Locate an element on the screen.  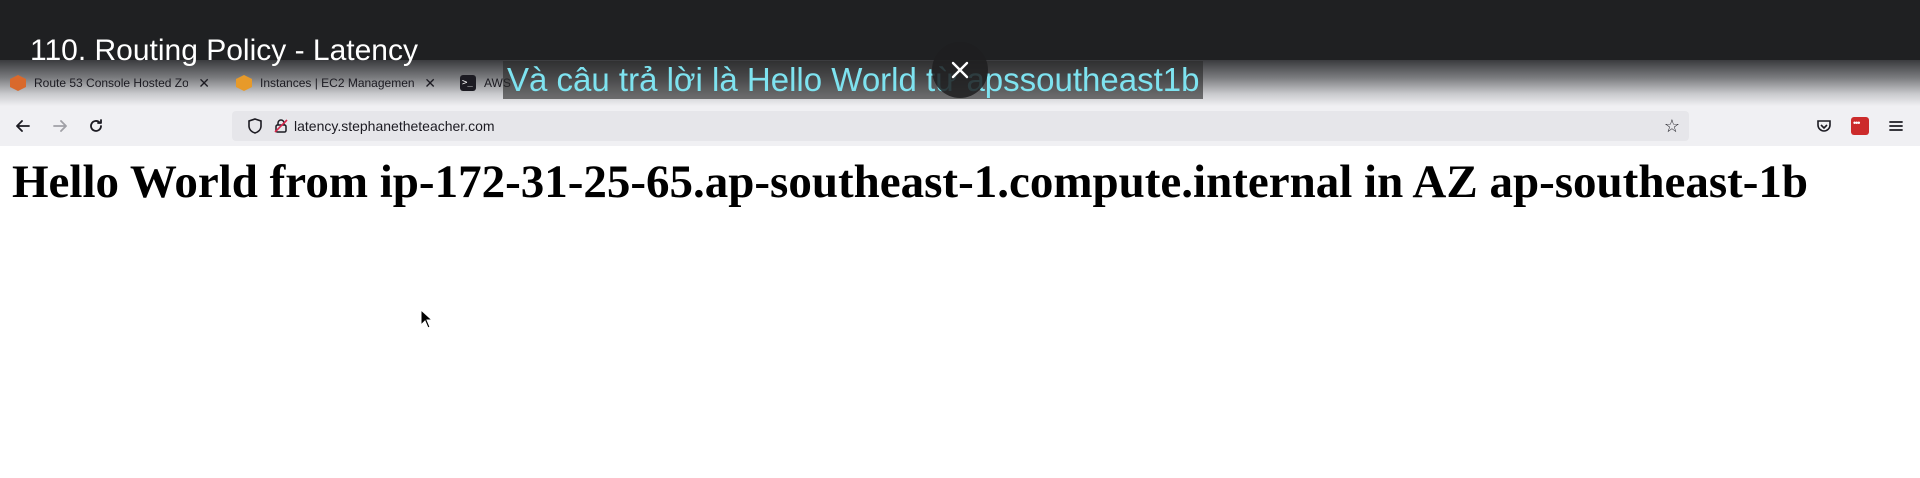
terminal-icon is located at coordinates (468, 83).